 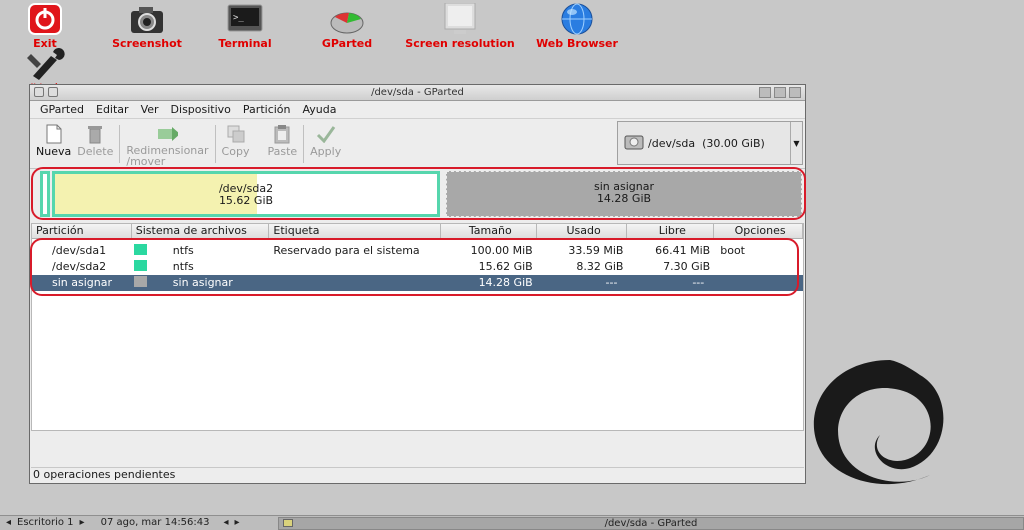 What do you see at coordinates (355, 231) in the screenshot?
I see `column-header: Etiqueta` at bounding box center [355, 231].